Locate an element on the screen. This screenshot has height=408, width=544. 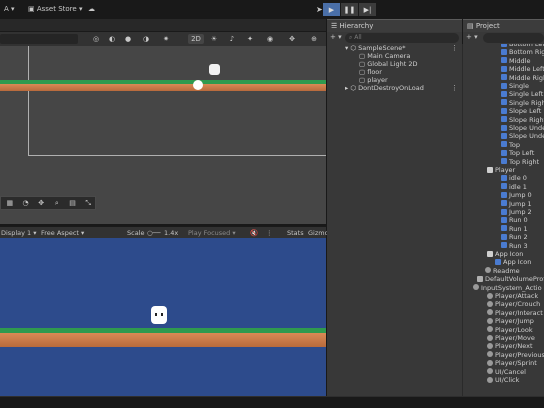
project-item: DefaultVolumeProfi is located at coordinates (510, 279).